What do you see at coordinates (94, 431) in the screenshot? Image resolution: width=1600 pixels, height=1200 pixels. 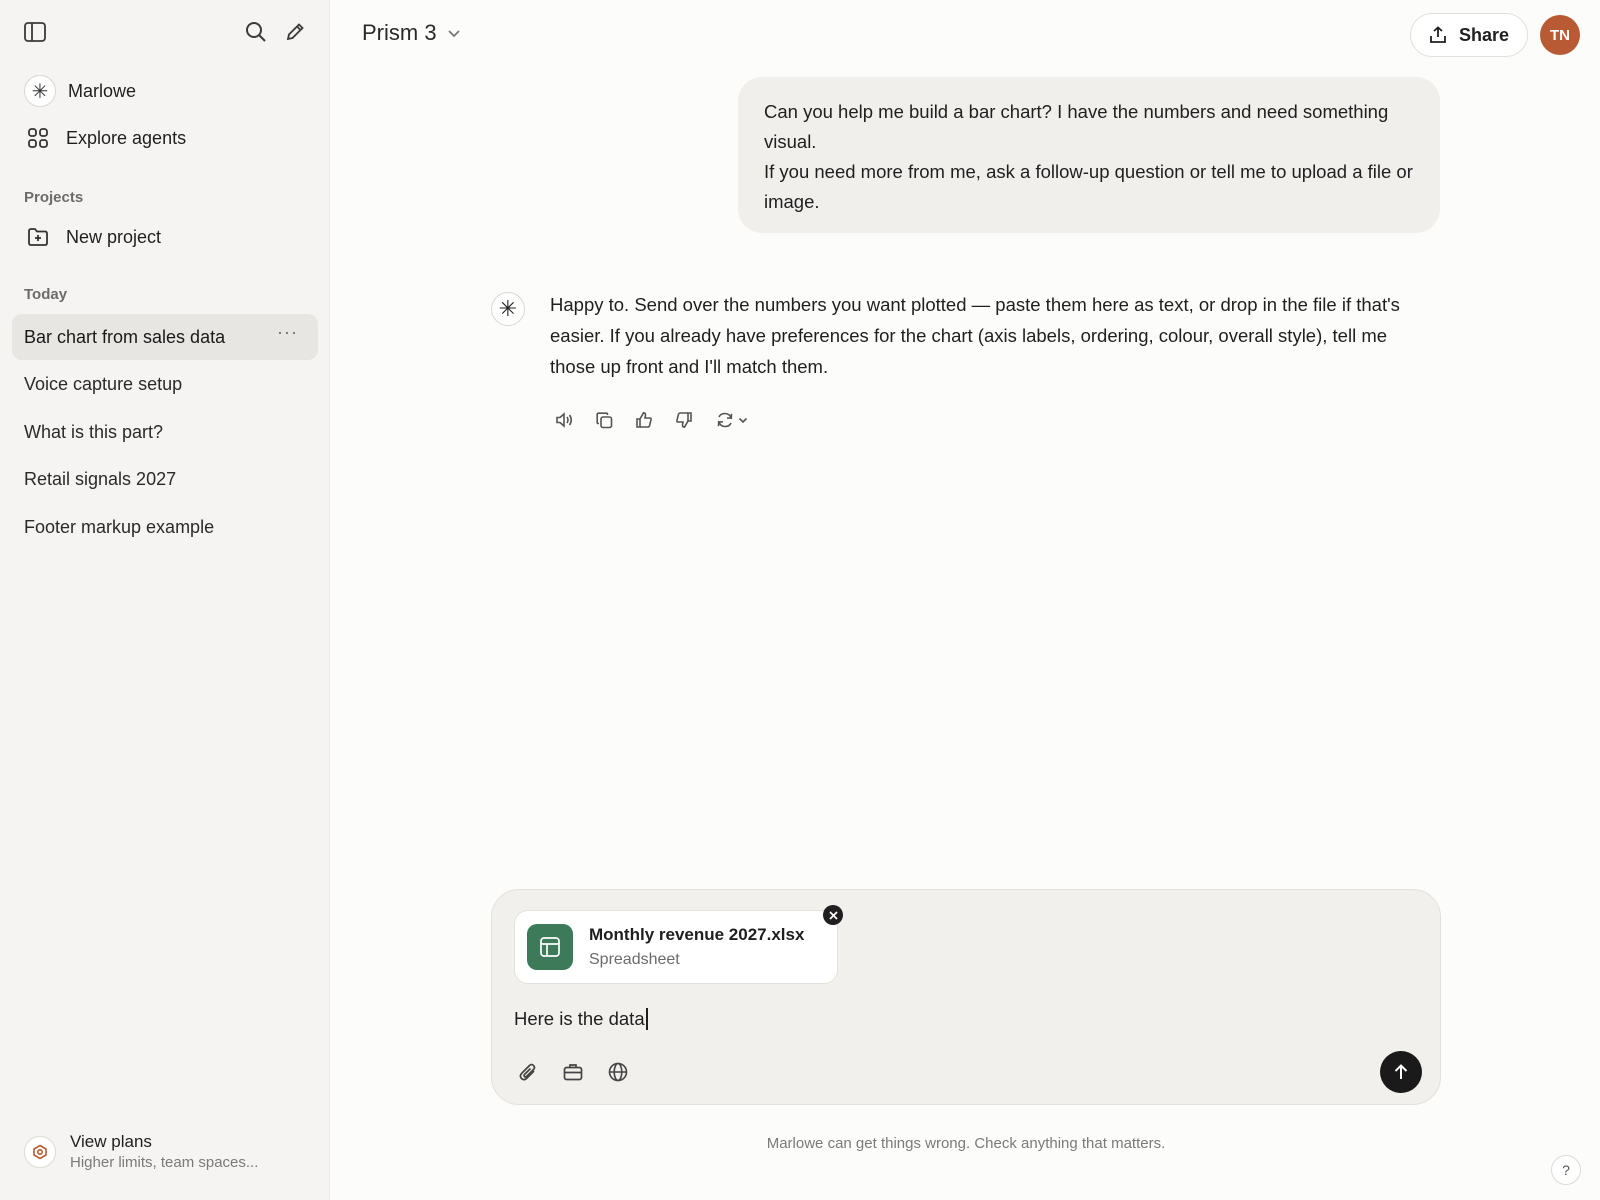 I see `chat-item-label: What is this part?` at bounding box center [94, 431].